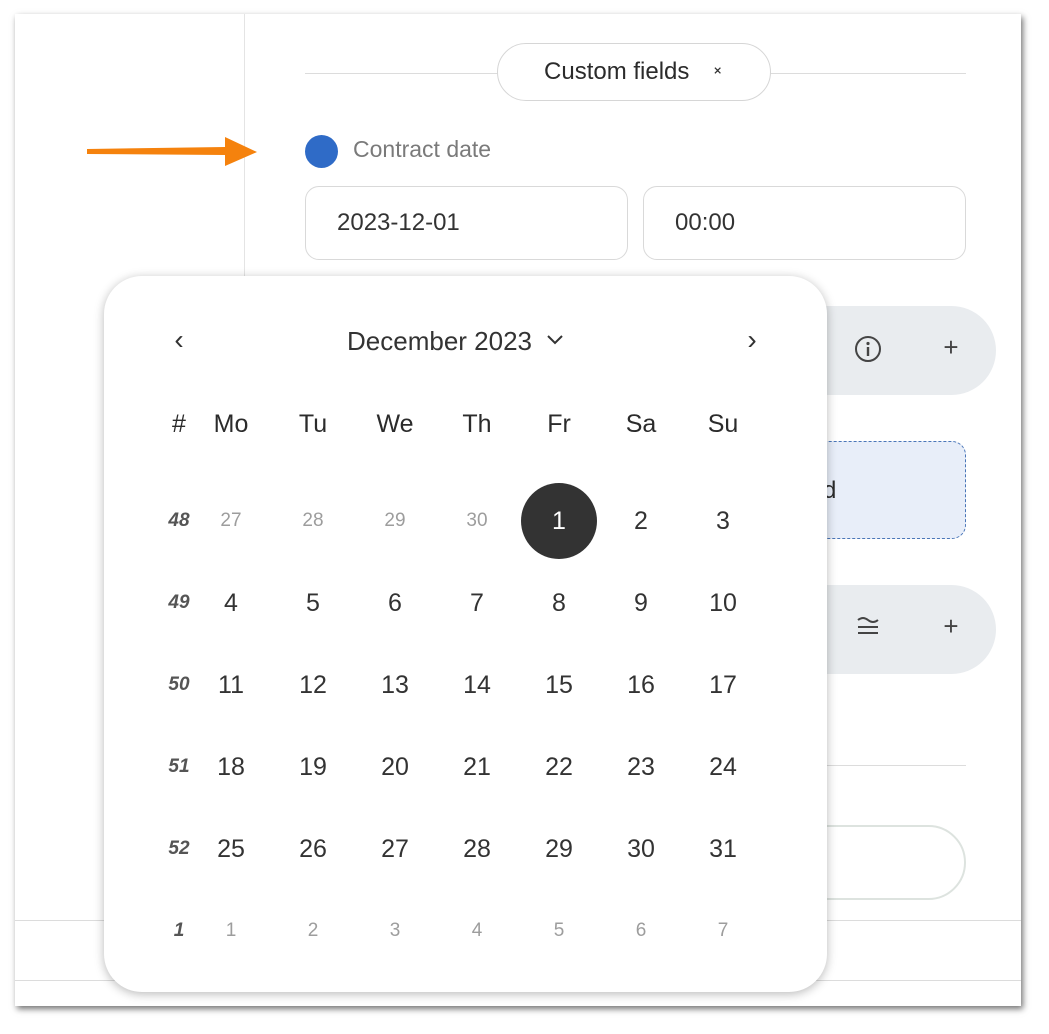 This screenshot has width=1049, height=1034. I want to click on calendar-day-selected: 1, so click(559, 521).